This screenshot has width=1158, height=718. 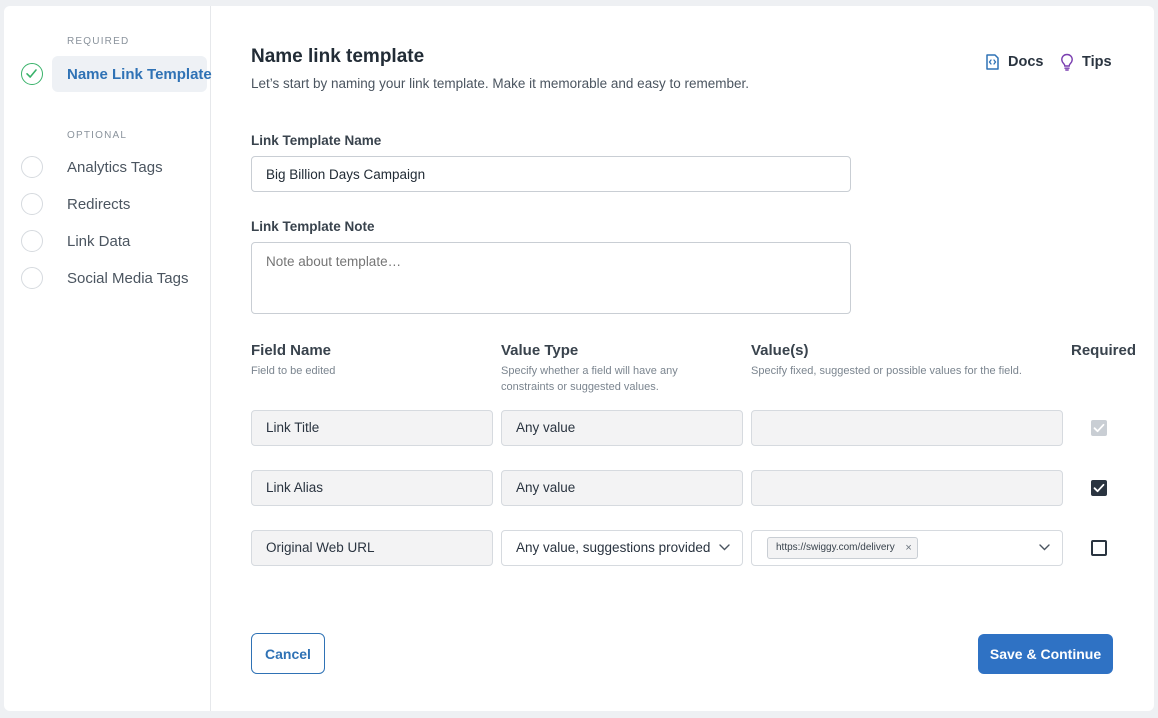 I want to click on completed-check-icon, so click(x=32, y=74).